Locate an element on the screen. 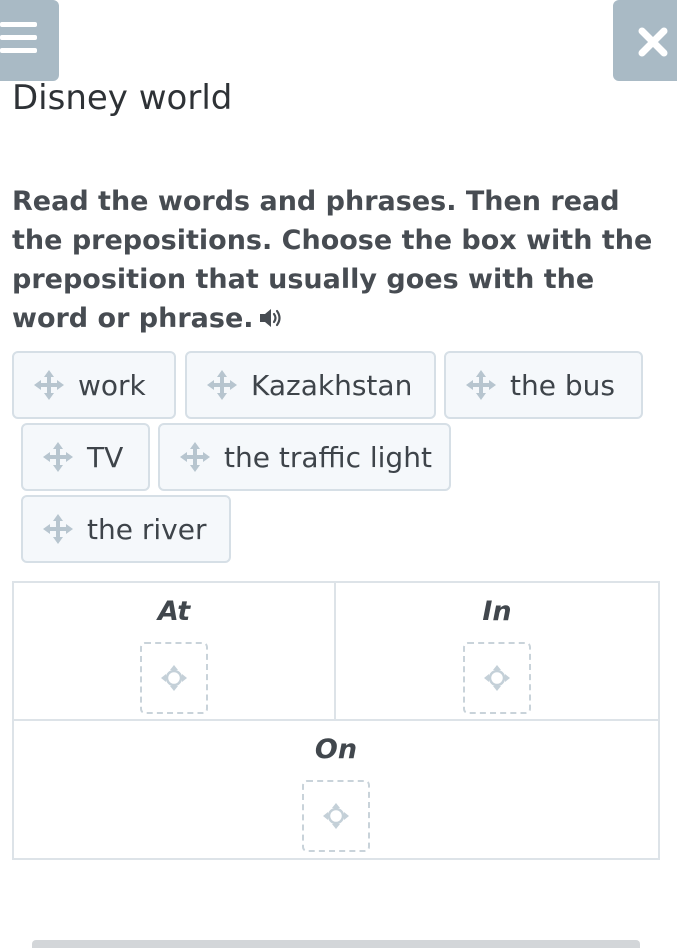  word-chip-work: work is located at coordinates (94, 385).